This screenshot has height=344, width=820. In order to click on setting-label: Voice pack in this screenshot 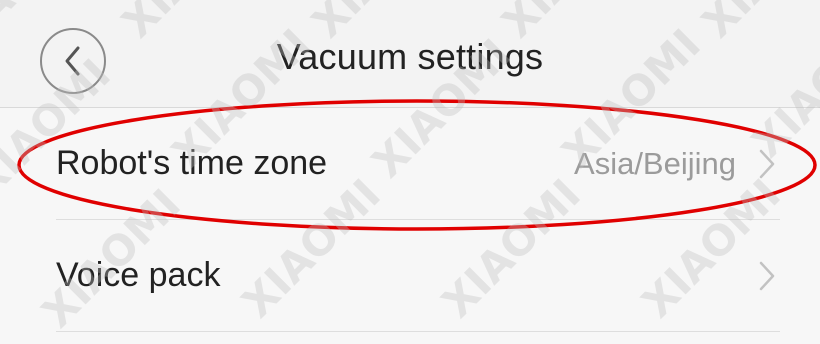, I will do `click(138, 275)`.